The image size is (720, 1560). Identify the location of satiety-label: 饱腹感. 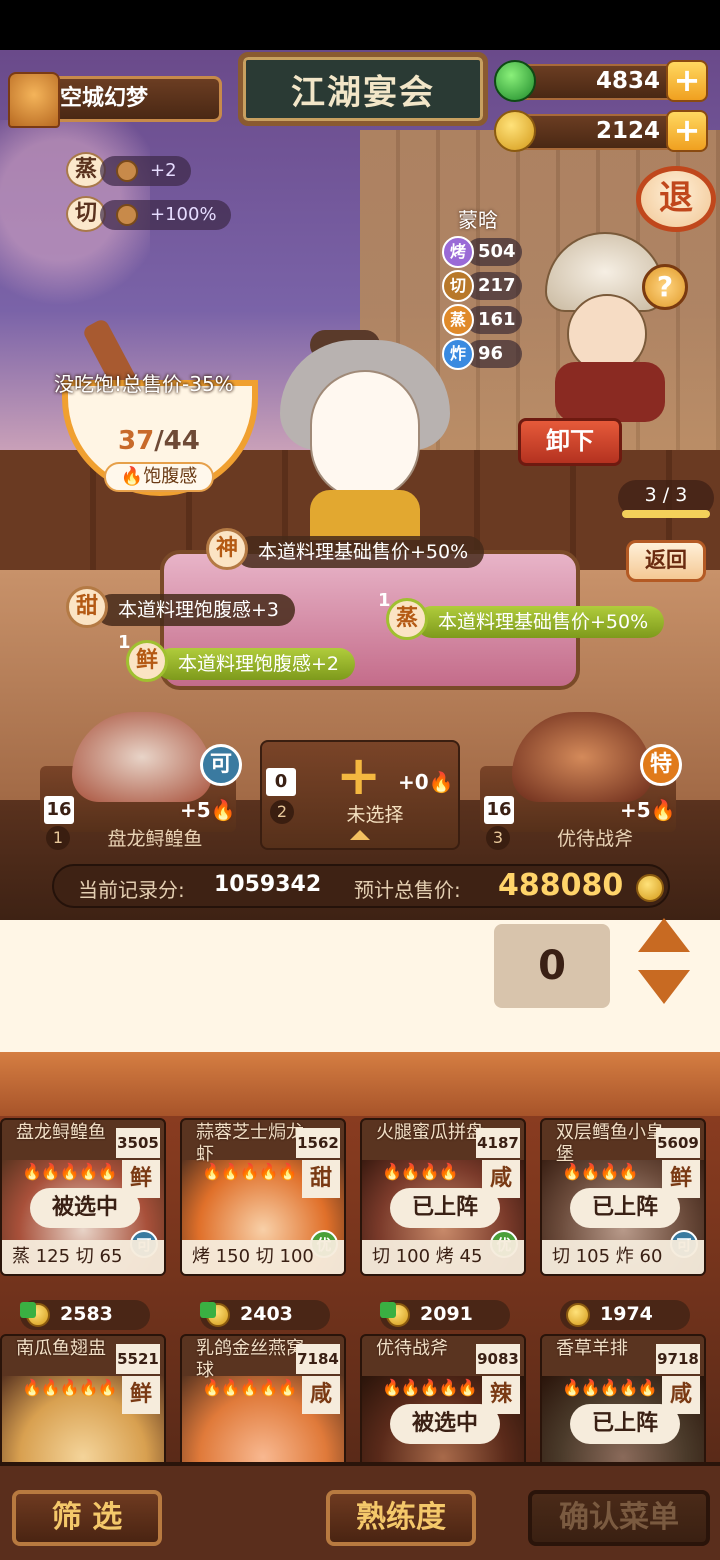
(170, 476).